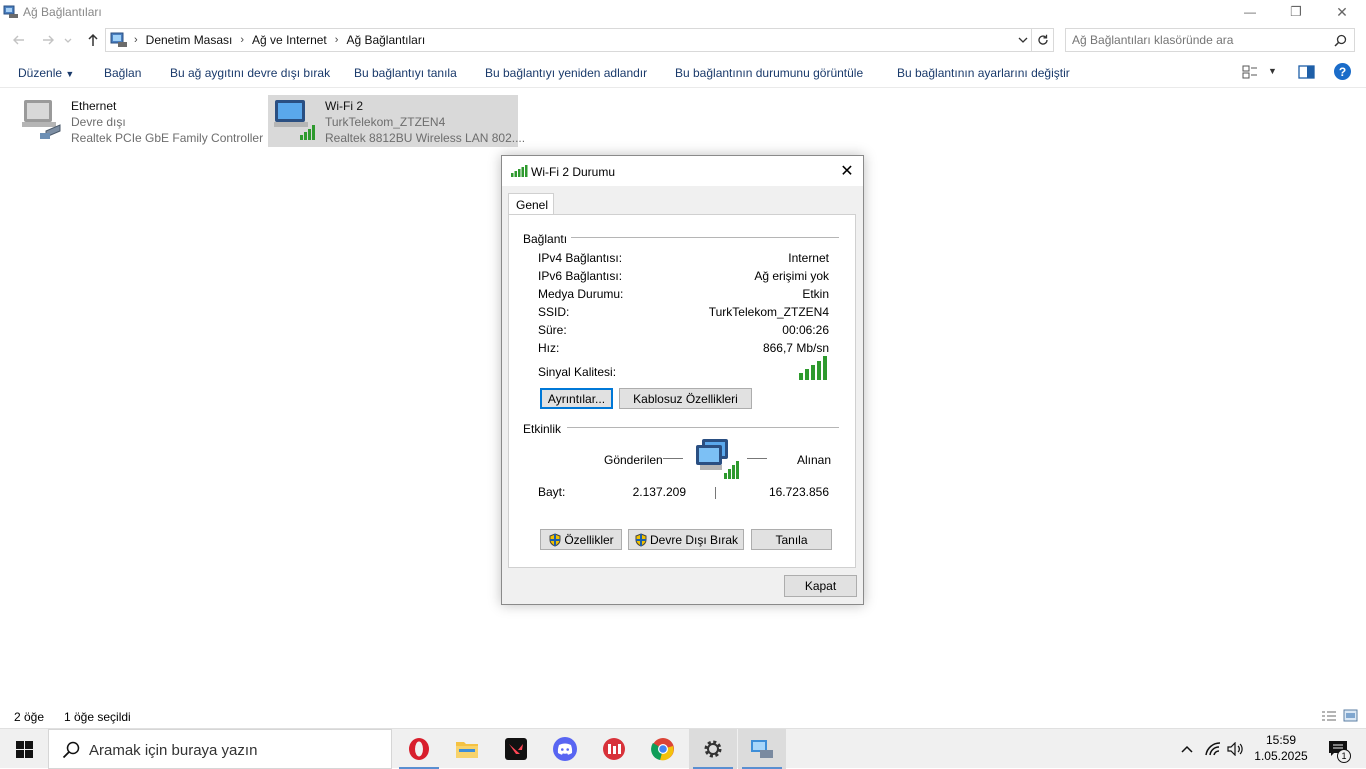 This screenshot has width=1366, height=769. What do you see at coordinates (566, 73) in the screenshot?
I see `rename-command: Bu bağlantıyı yeniden adlandır` at bounding box center [566, 73].